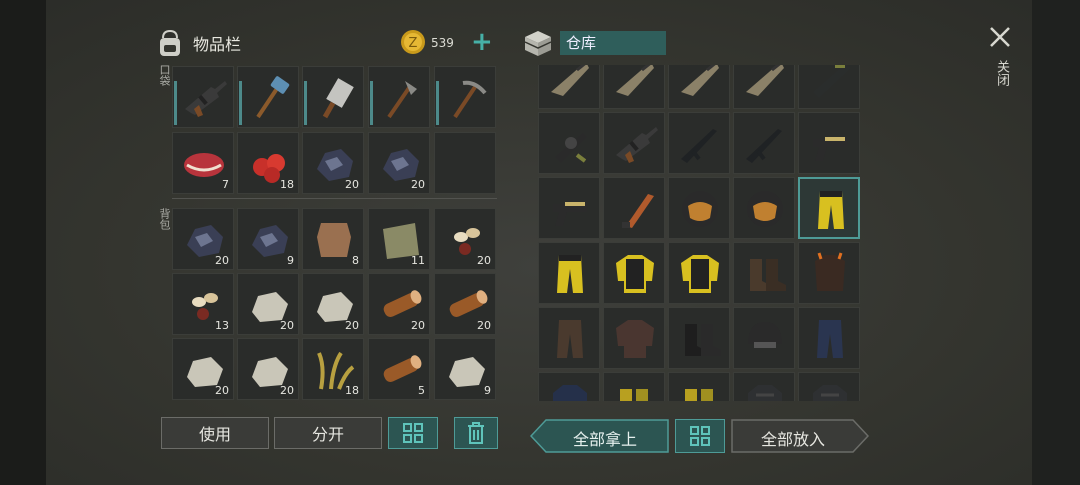 The width and height of the screenshot is (1080, 485). I want to click on durability-bar, so click(240, 103).